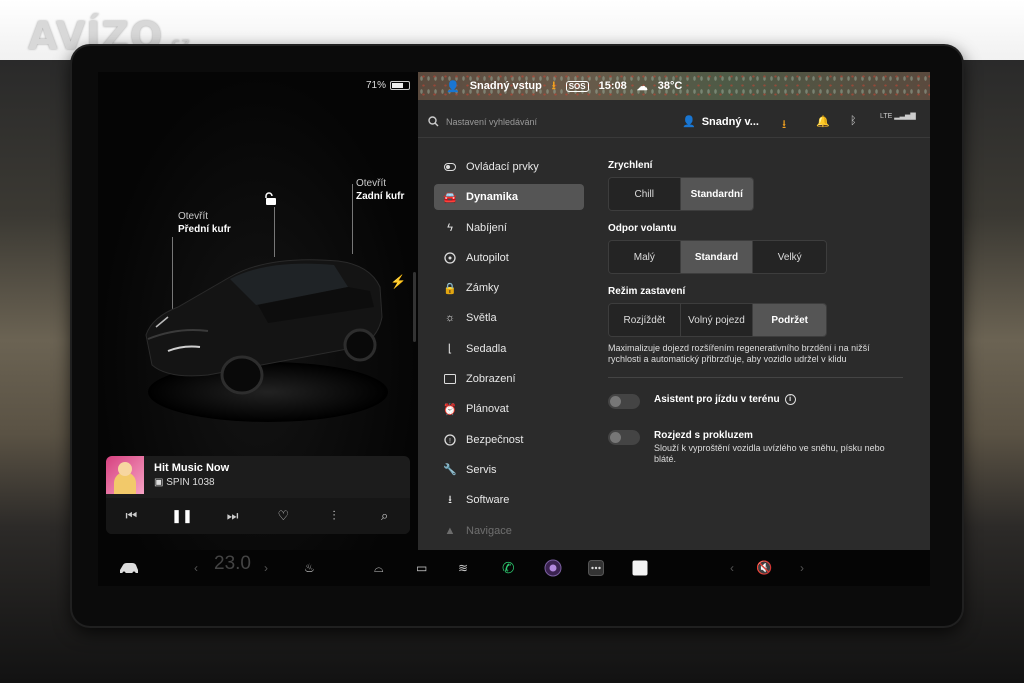 The height and width of the screenshot is (683, 1024). What do you see at coordinates (385, 516) in the screenshot?
I see `search-icon: ⌕` at bounding box center [385, 516].